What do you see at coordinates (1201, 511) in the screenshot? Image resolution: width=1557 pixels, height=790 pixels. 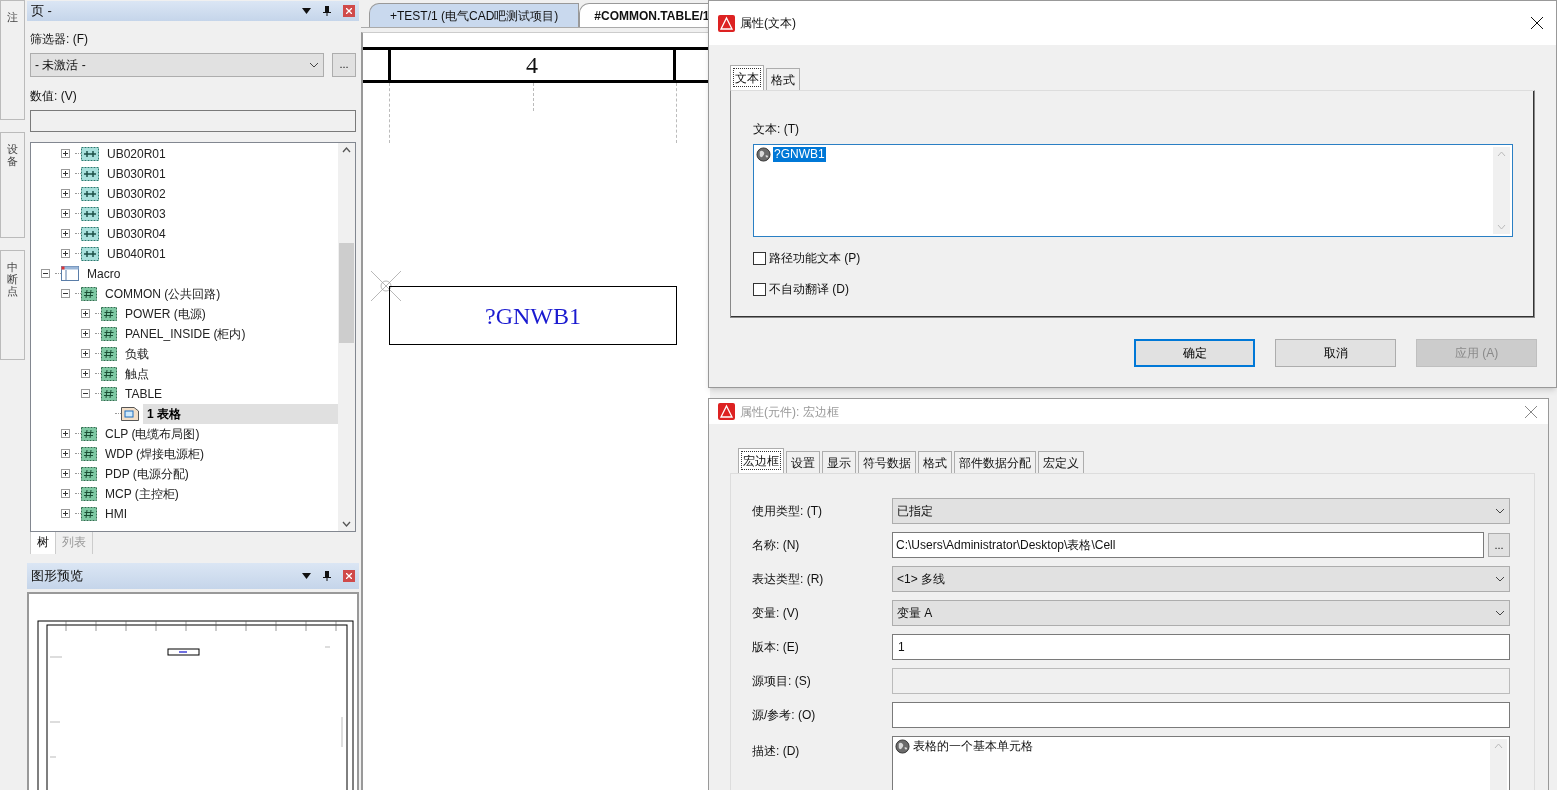 I see `dropdown: 已指定` at bounding box center [1201, 511].